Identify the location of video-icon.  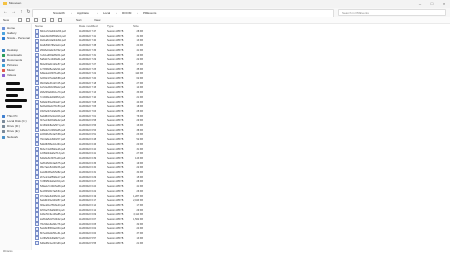
(3, 75).